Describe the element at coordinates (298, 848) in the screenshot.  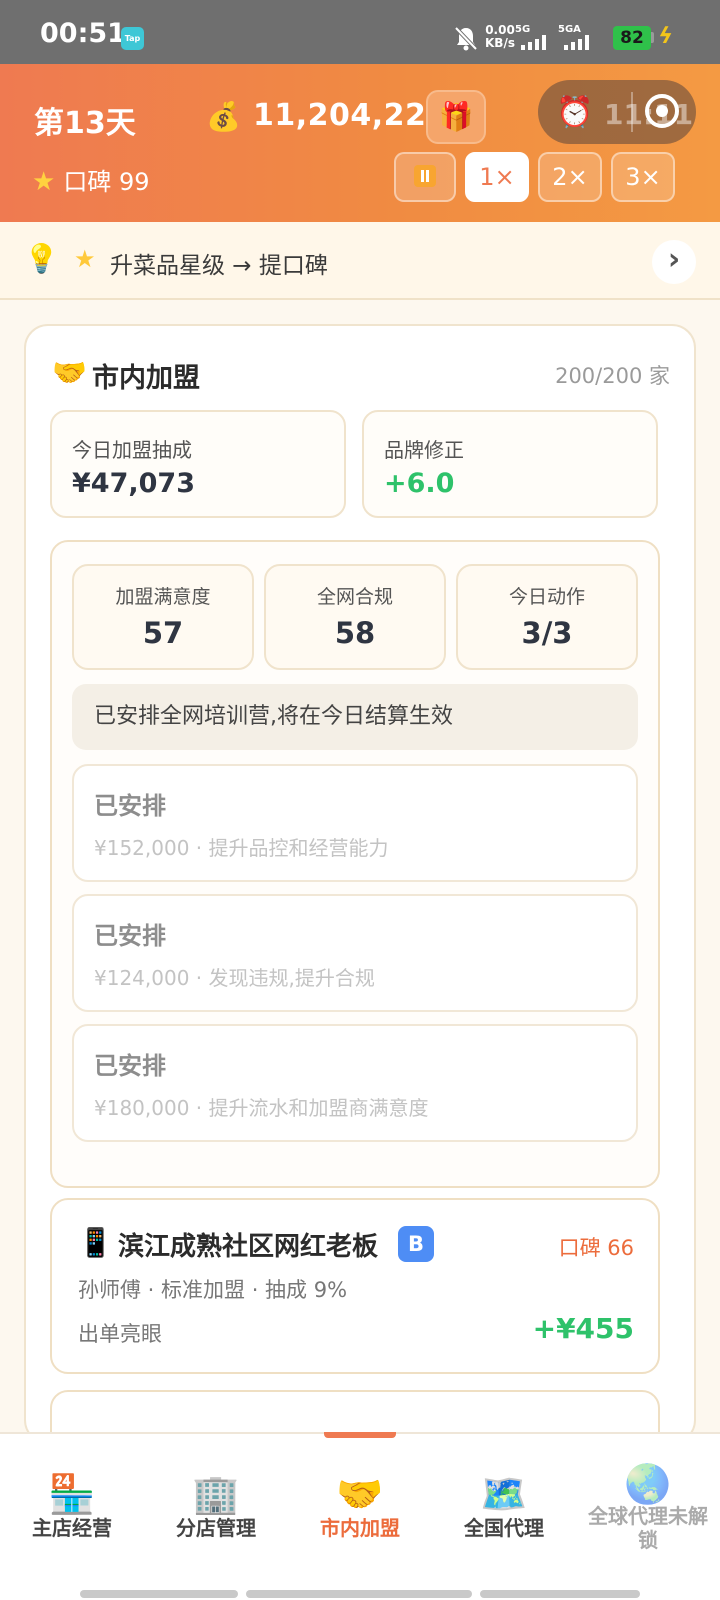
I see `action-desc: 提升品控和经营能力` at that location.